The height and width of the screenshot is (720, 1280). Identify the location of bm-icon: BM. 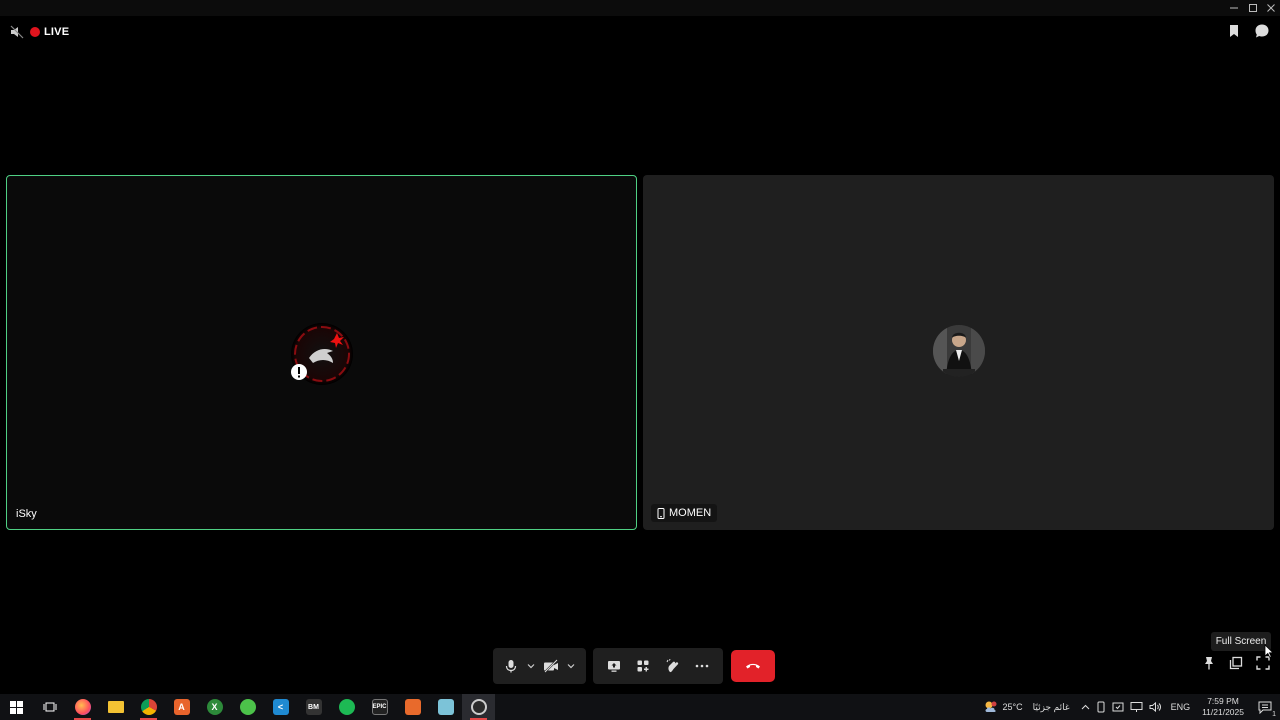
(313, 707).